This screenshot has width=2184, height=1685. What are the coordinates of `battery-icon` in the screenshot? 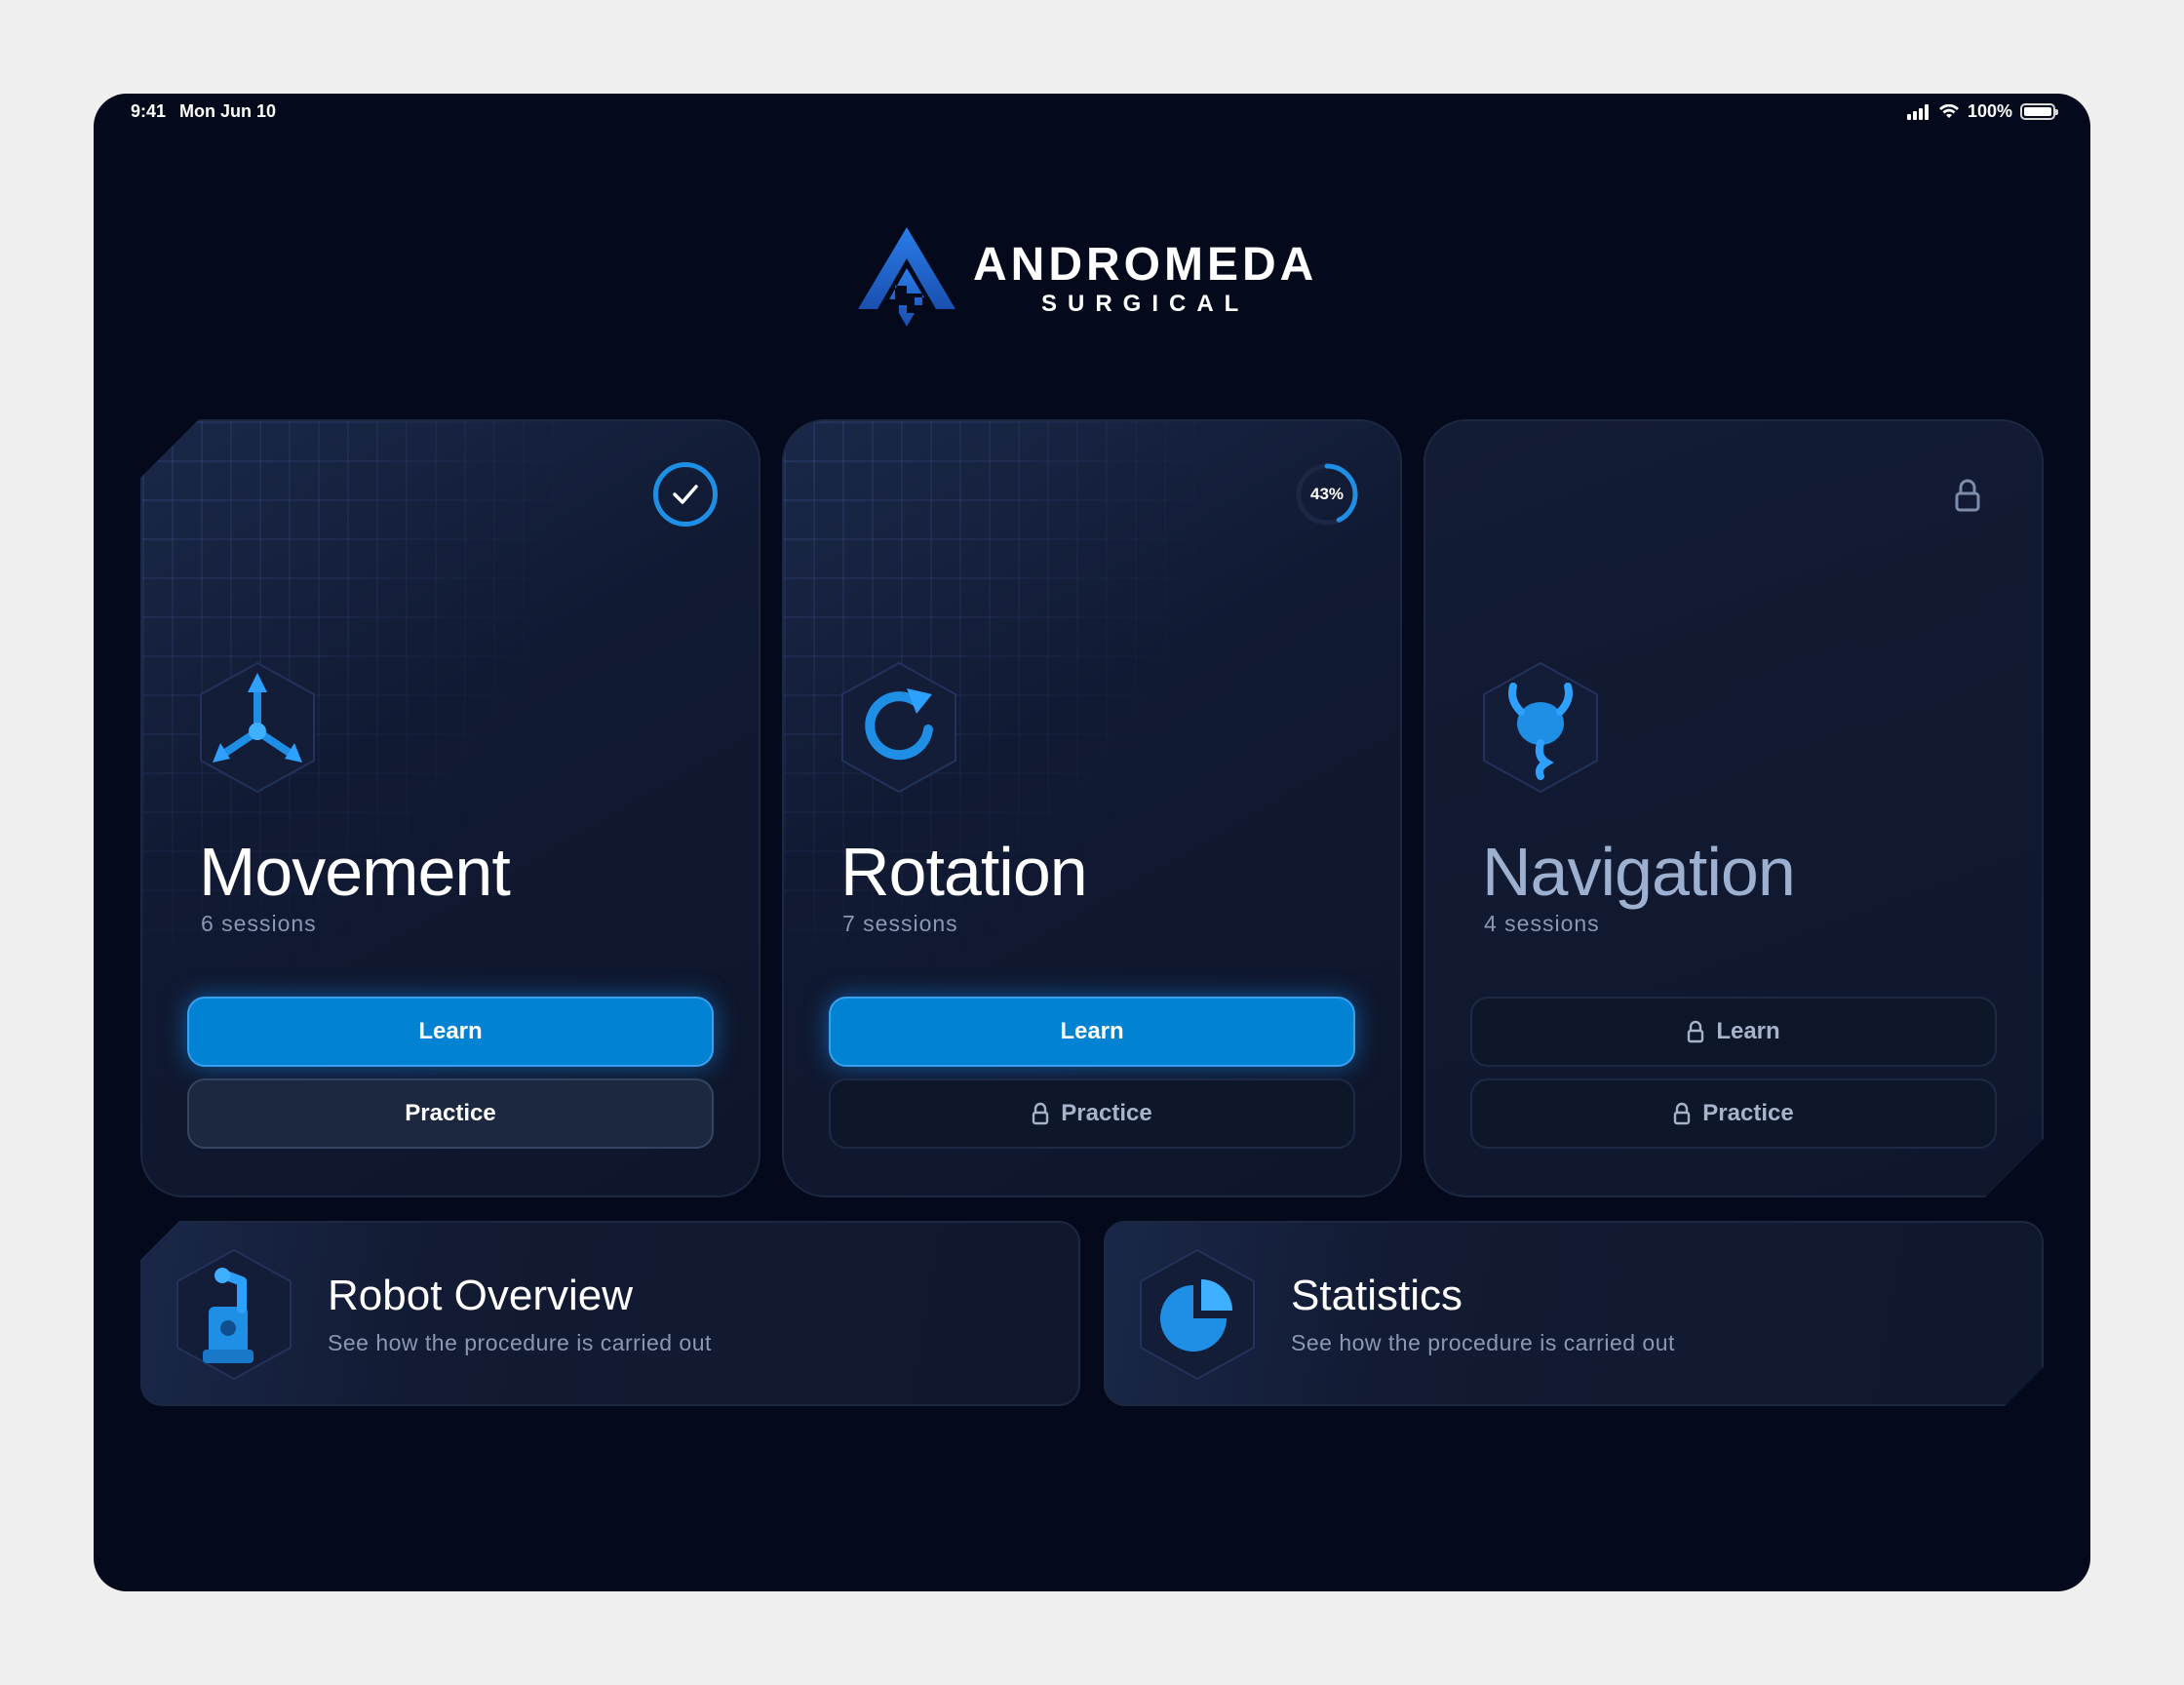 It's located at (2039, 112).